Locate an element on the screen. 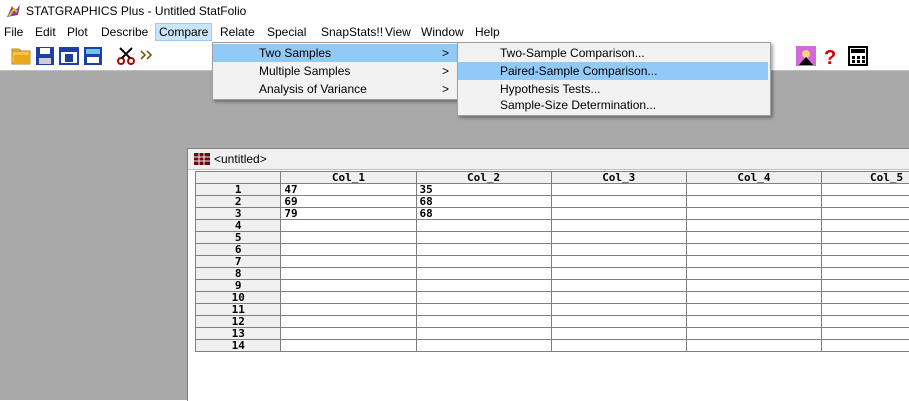  datasheet-title-bar: <untitled> is located at coordinates (548, 159).